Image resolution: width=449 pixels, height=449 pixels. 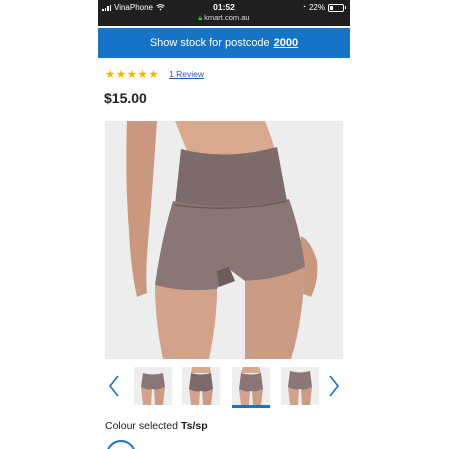 What do you see at coordinates (334, 386) in the screenshot?
I see `chevron-right-icon` at bounding box center [334, 386].